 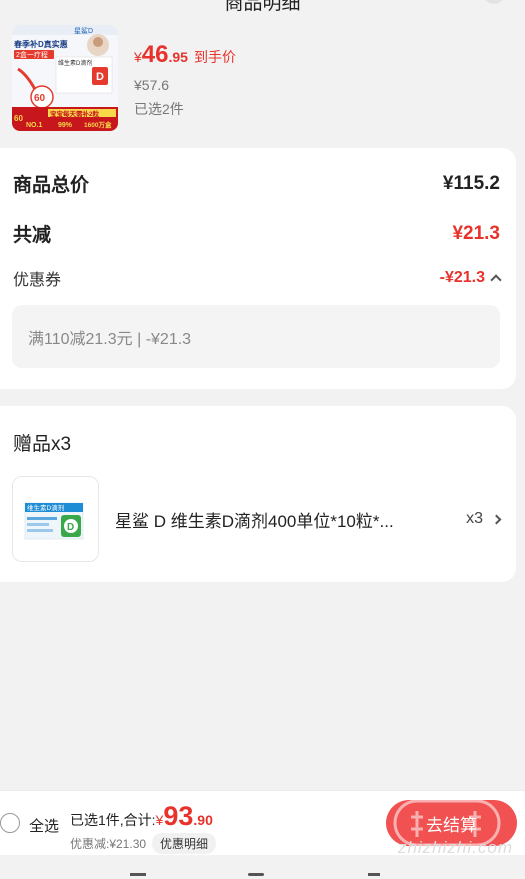 What do you see at coordinates (10, 823) in the screenshot?
I see `select-all-radio` at bounding box center [10, 823].